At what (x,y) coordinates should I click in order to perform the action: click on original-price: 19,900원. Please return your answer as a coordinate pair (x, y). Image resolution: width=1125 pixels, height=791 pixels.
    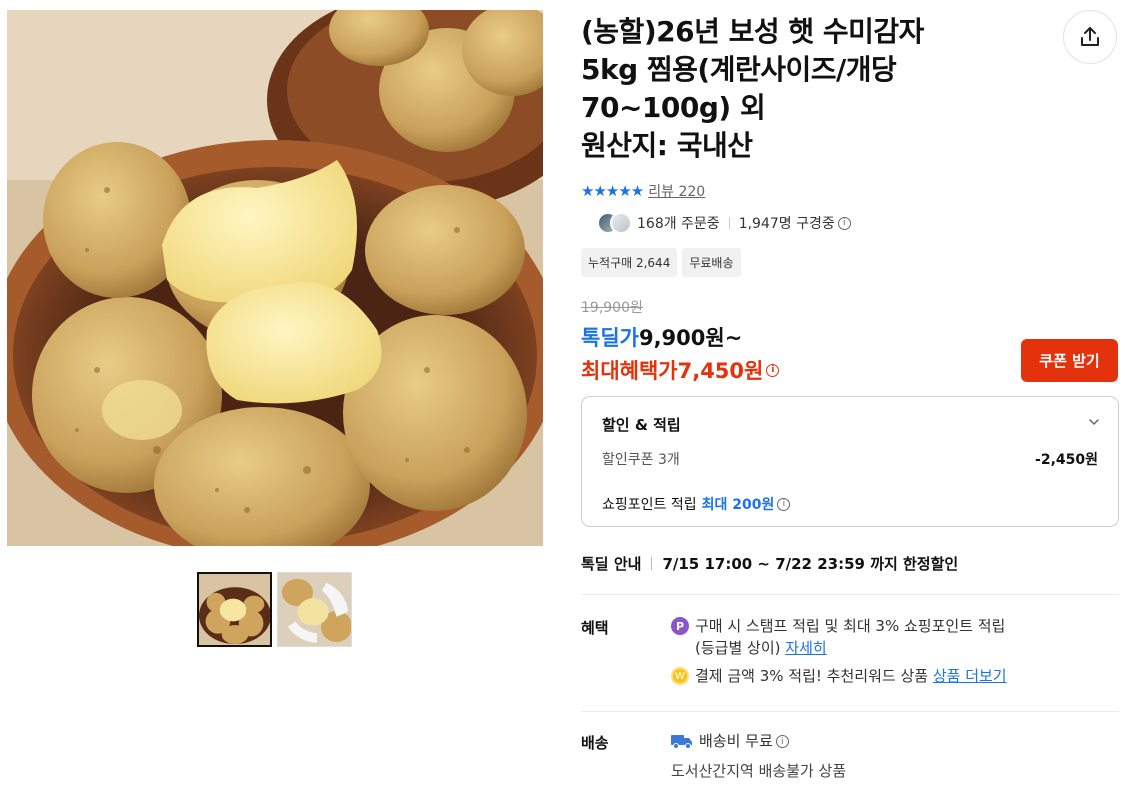
    Looking at the image, I should click on (612, 308).